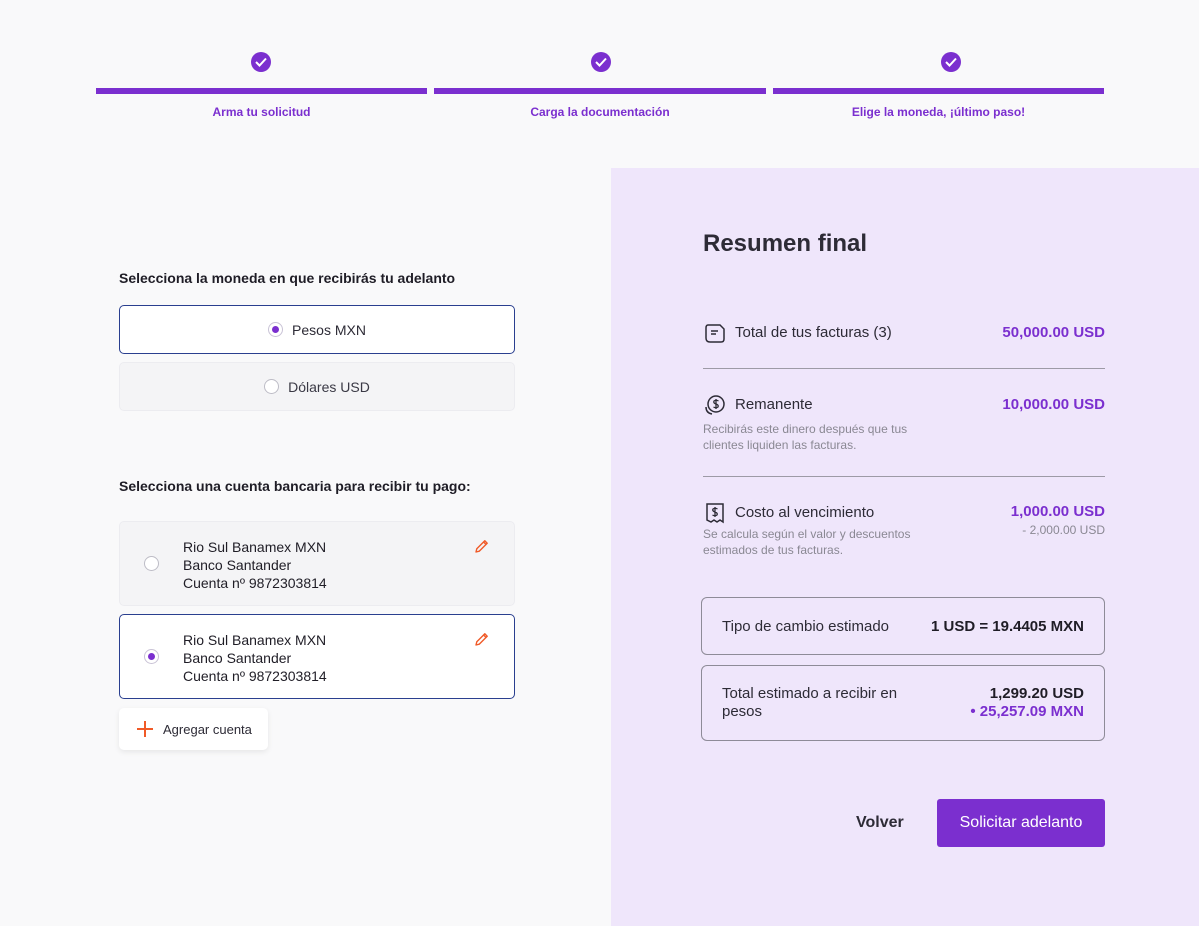 This screenshot has width=1199, height=926. Describe the element at coordinates (329, 329) in the screenshot. I see `currency-option-label: Pesos MXN` at that location.